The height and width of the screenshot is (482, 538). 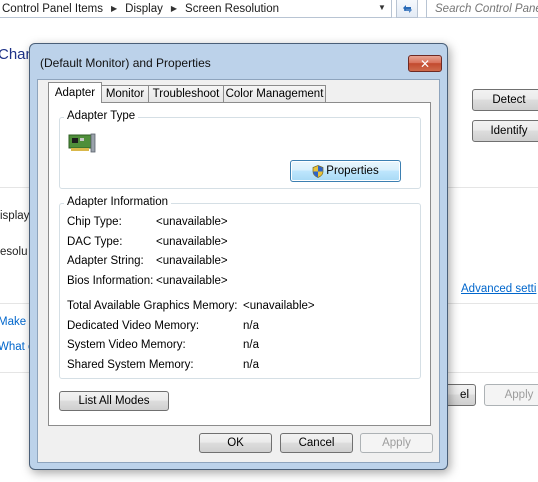 I want to click on breadcrumb-control-panel-items: Control Panel Items, so click(x=52, y=9).